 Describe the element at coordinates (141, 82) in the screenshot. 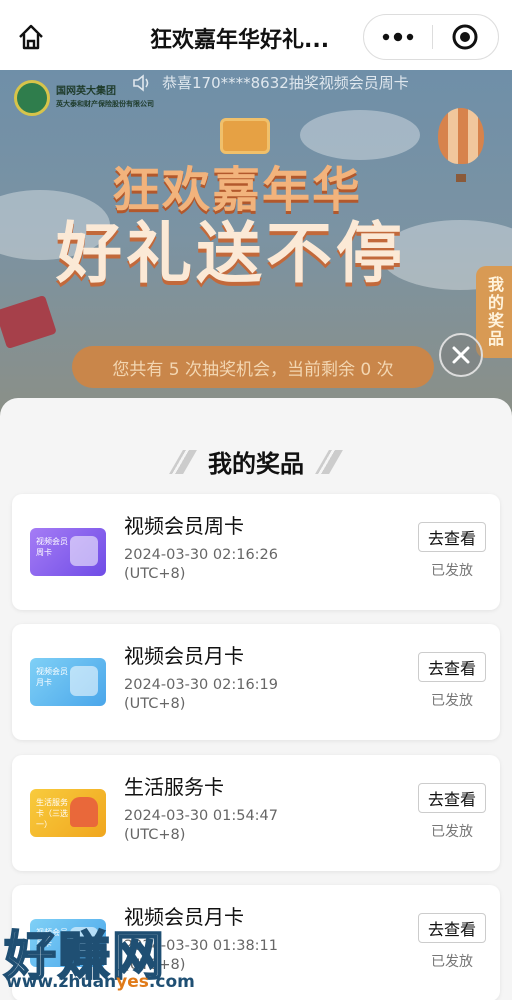

I see `speaker-icon` at that location.